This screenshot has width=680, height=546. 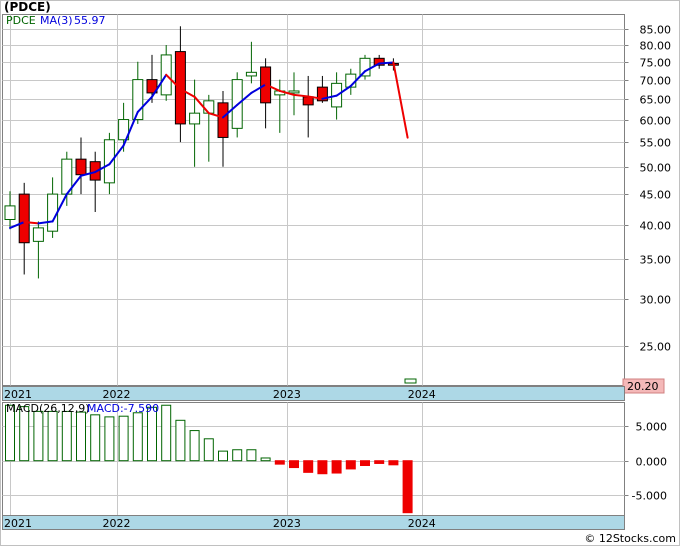 What do you see at coordinates (656, 226) in the screenshot?
I see `price-y-tick-label: 40.00` at bounding box center [656, 226].